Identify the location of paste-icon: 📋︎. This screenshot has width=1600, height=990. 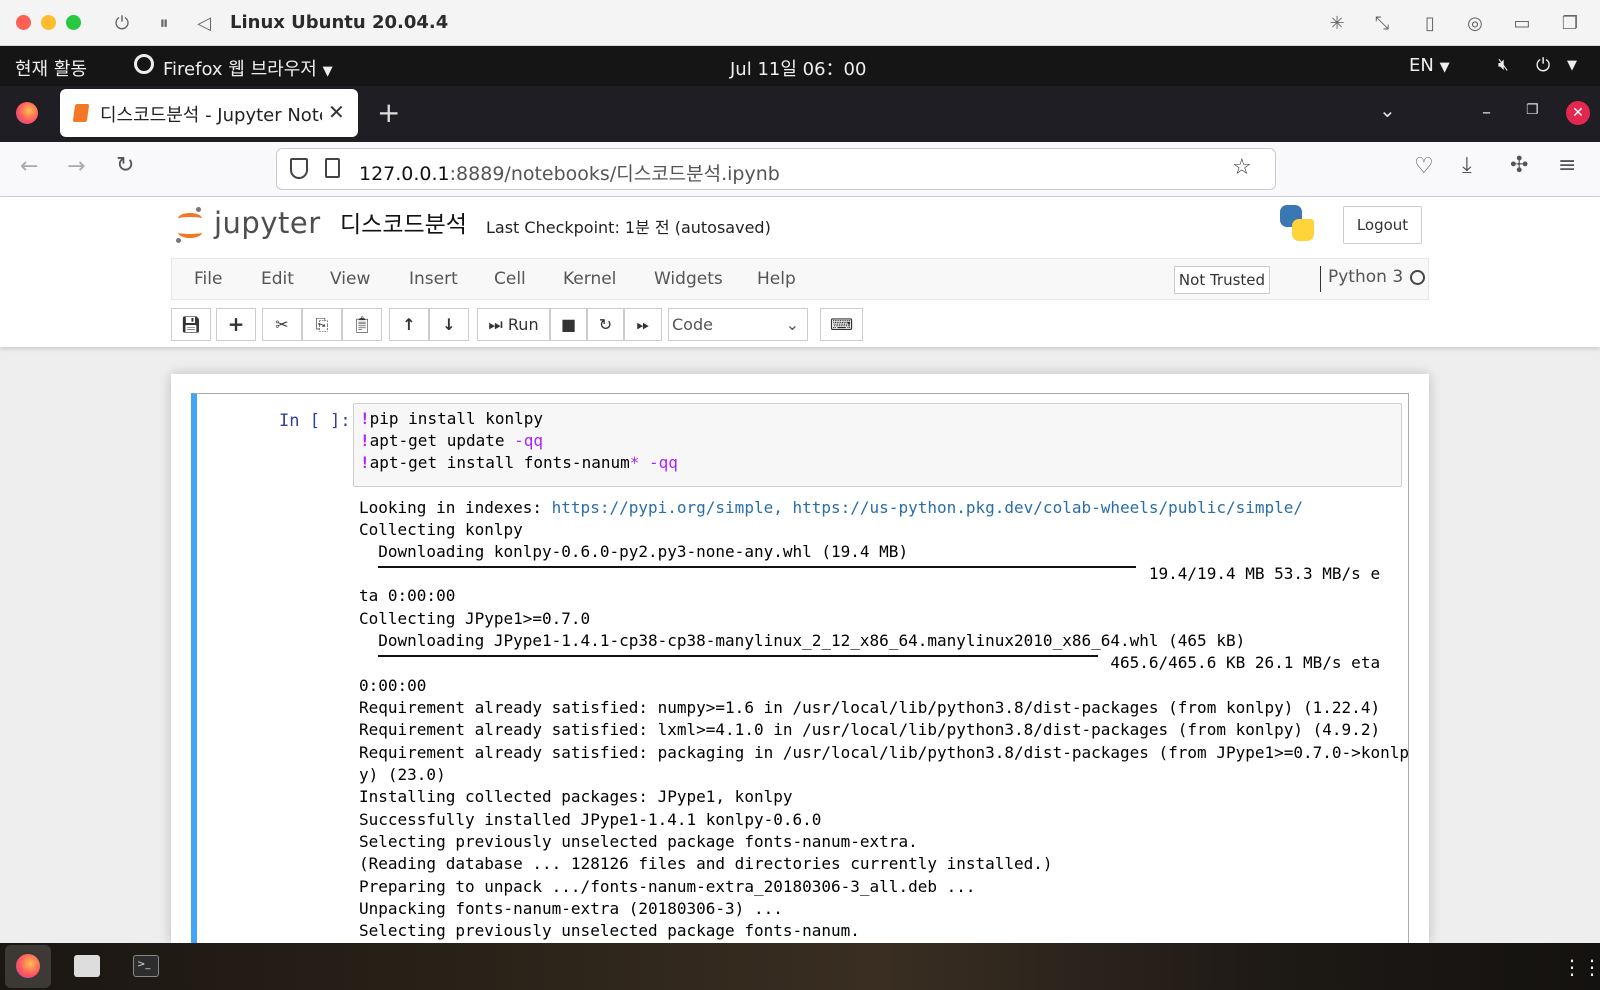
(362, 324).